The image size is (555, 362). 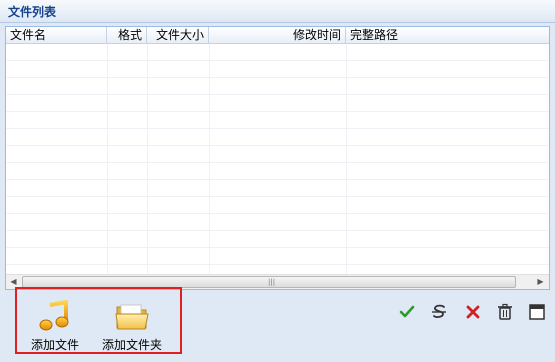 I want to click on add-file-label: 添加文件, so click(x=54, y=345).